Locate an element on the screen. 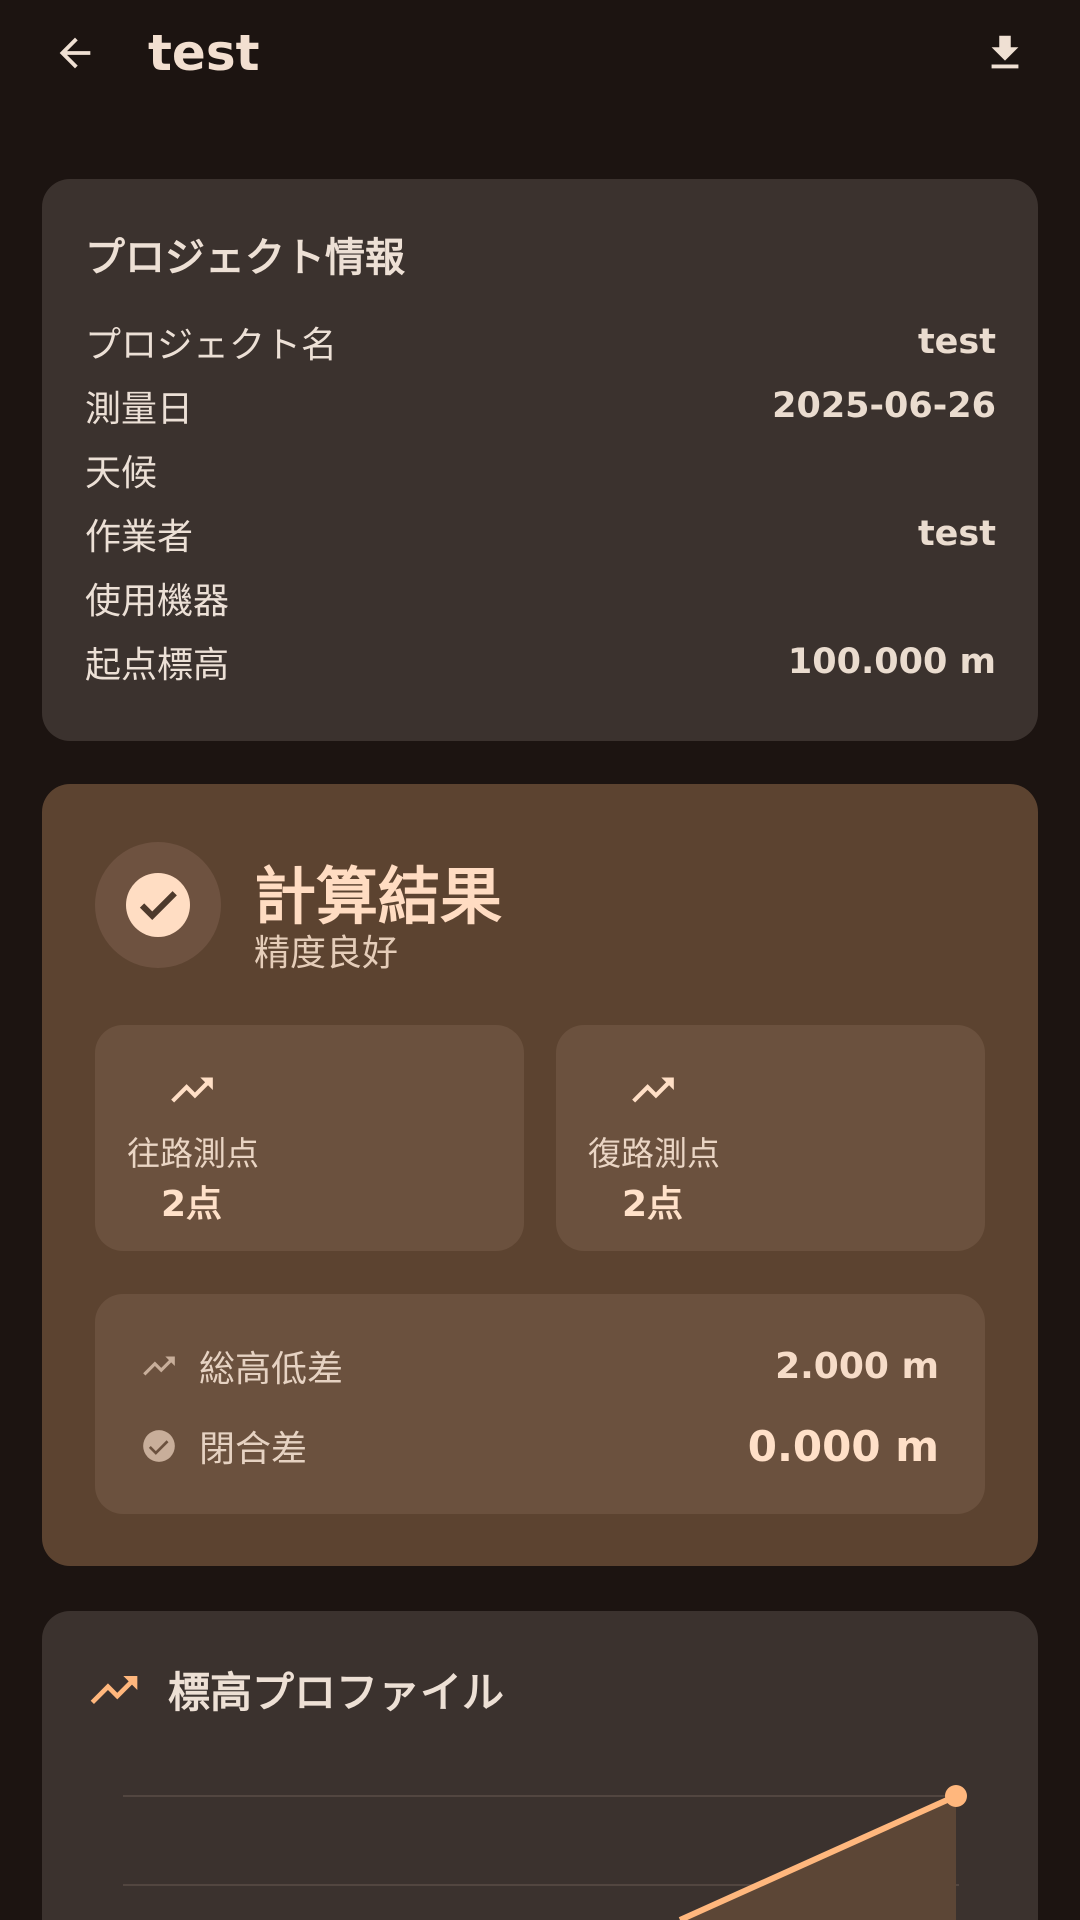 The height and width of the screenshot is (1920, 1080). info-row-label: 天候 is located at coordinates (121, 473).